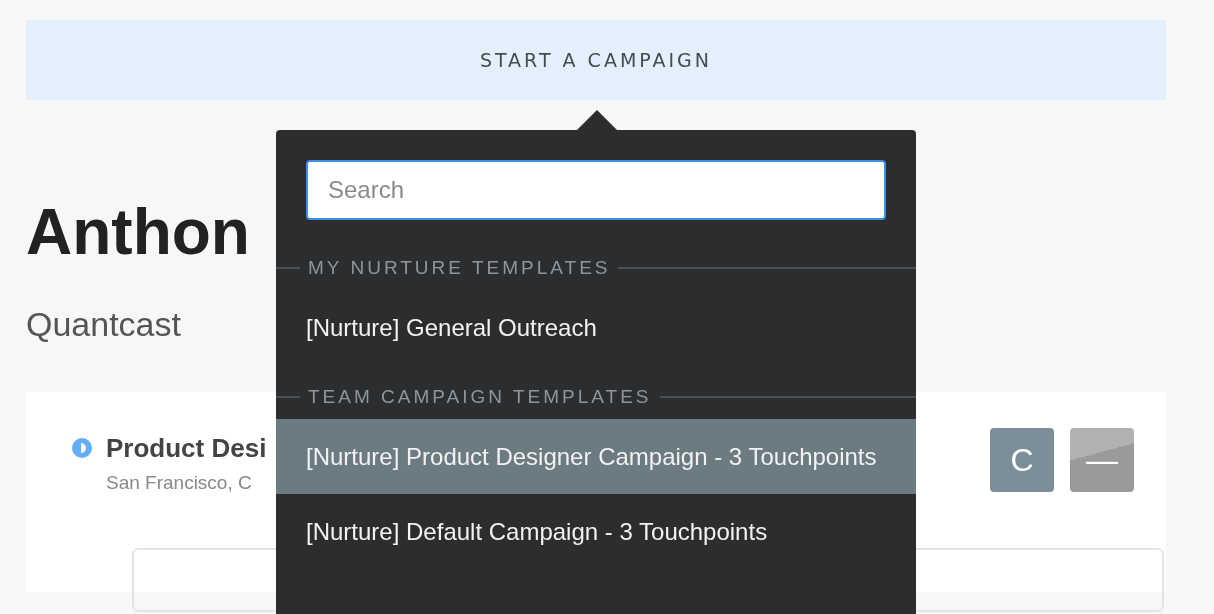 The height and width of the screenshot is (614, 1214). Describe the element at coordinates (596, 190) in the screenshot. I see `search-field: Search` at that location.